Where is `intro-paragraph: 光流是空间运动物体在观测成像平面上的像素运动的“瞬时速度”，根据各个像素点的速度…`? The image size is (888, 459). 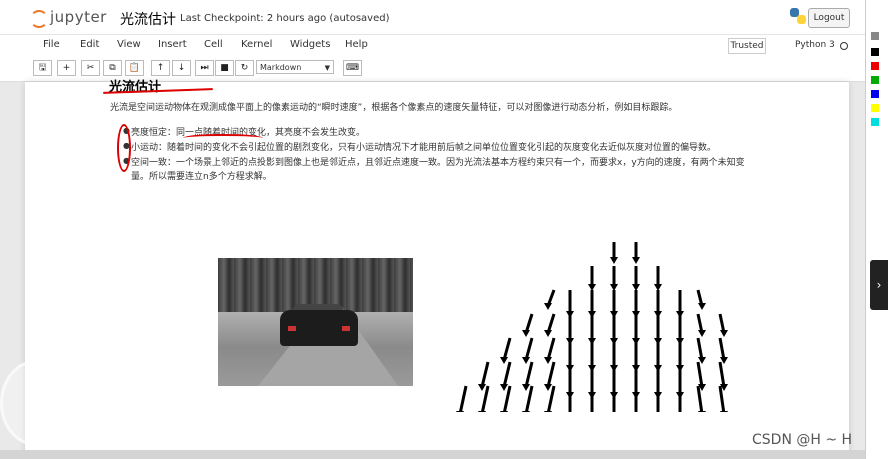 intro-paragraph: 光流是空间运动物体在观测成像平面上的像素运动的“瞬时速度”，根据各个像素点的速度… is located at coordinates (394, 108).